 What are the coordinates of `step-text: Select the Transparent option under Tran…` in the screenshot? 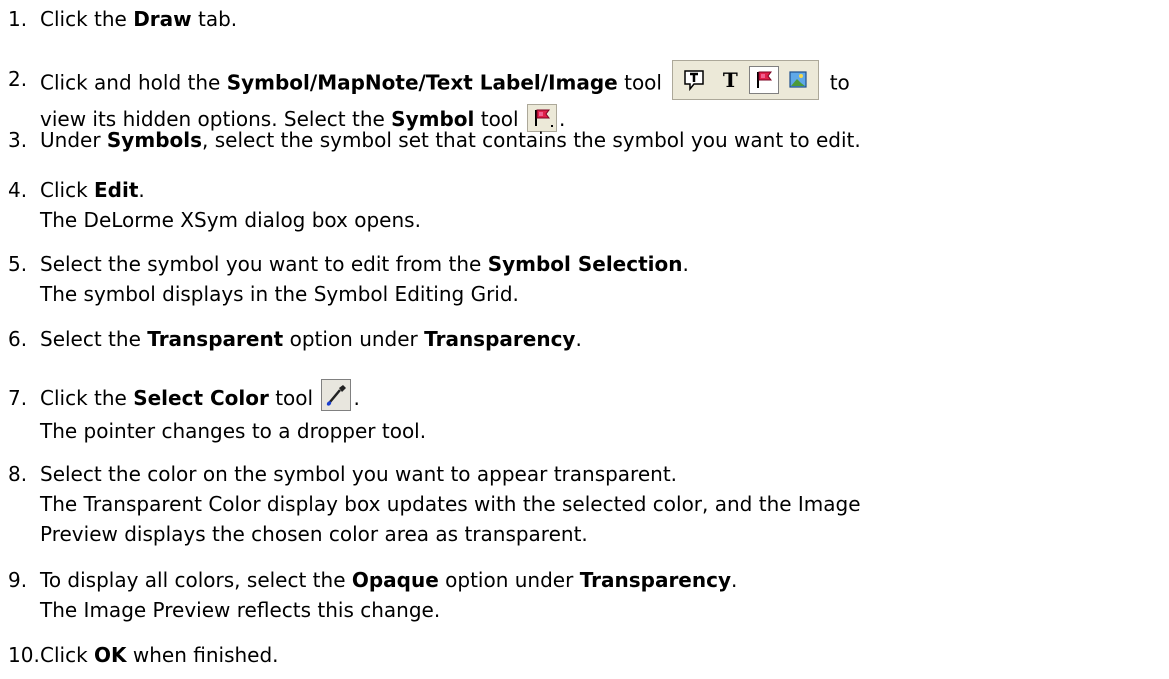 It's located at (602, 339).